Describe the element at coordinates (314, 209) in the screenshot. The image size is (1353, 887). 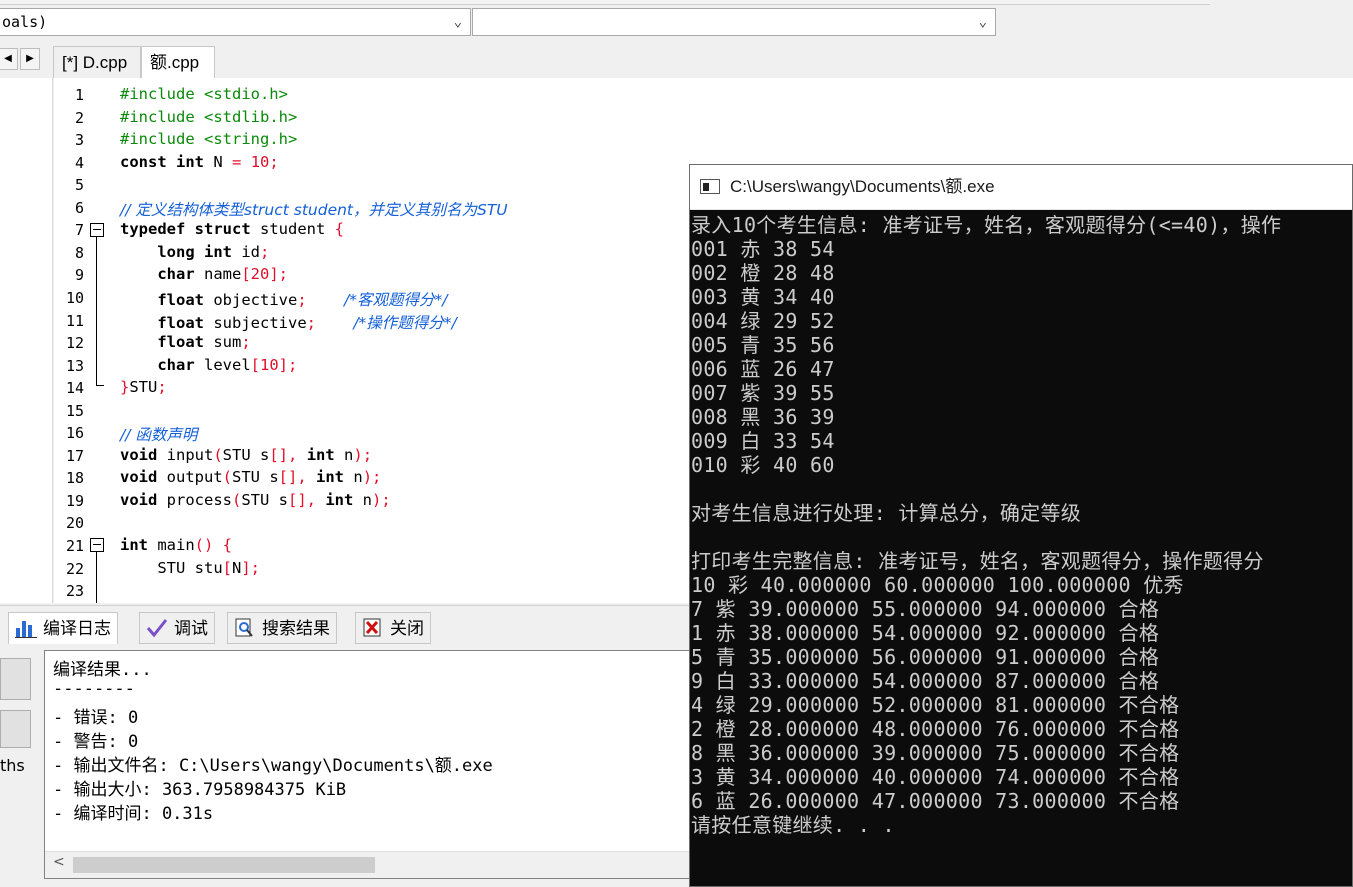
I see `code-line: // 定义结构体类型struct student，并定义其别名为STU` at that location.